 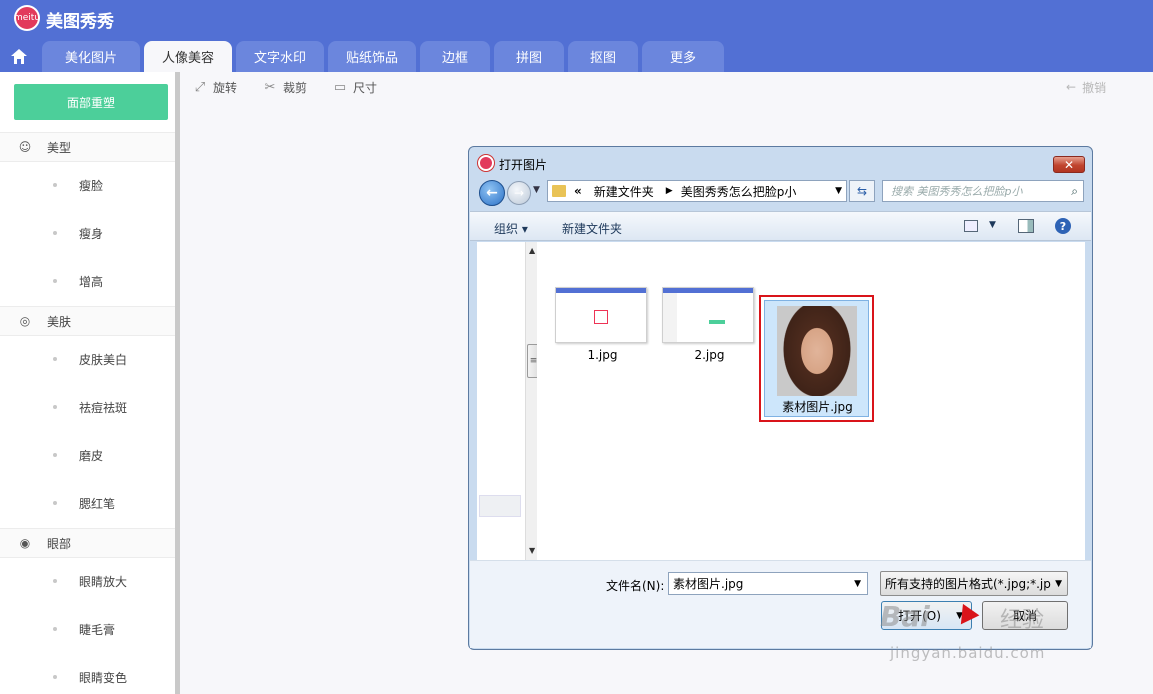 What do you see at coordinates (87, 581) in the screenshot?
I see `sidebar-item-enlarge-eyes: 眼睛放大` at bounding box center [87, 581].